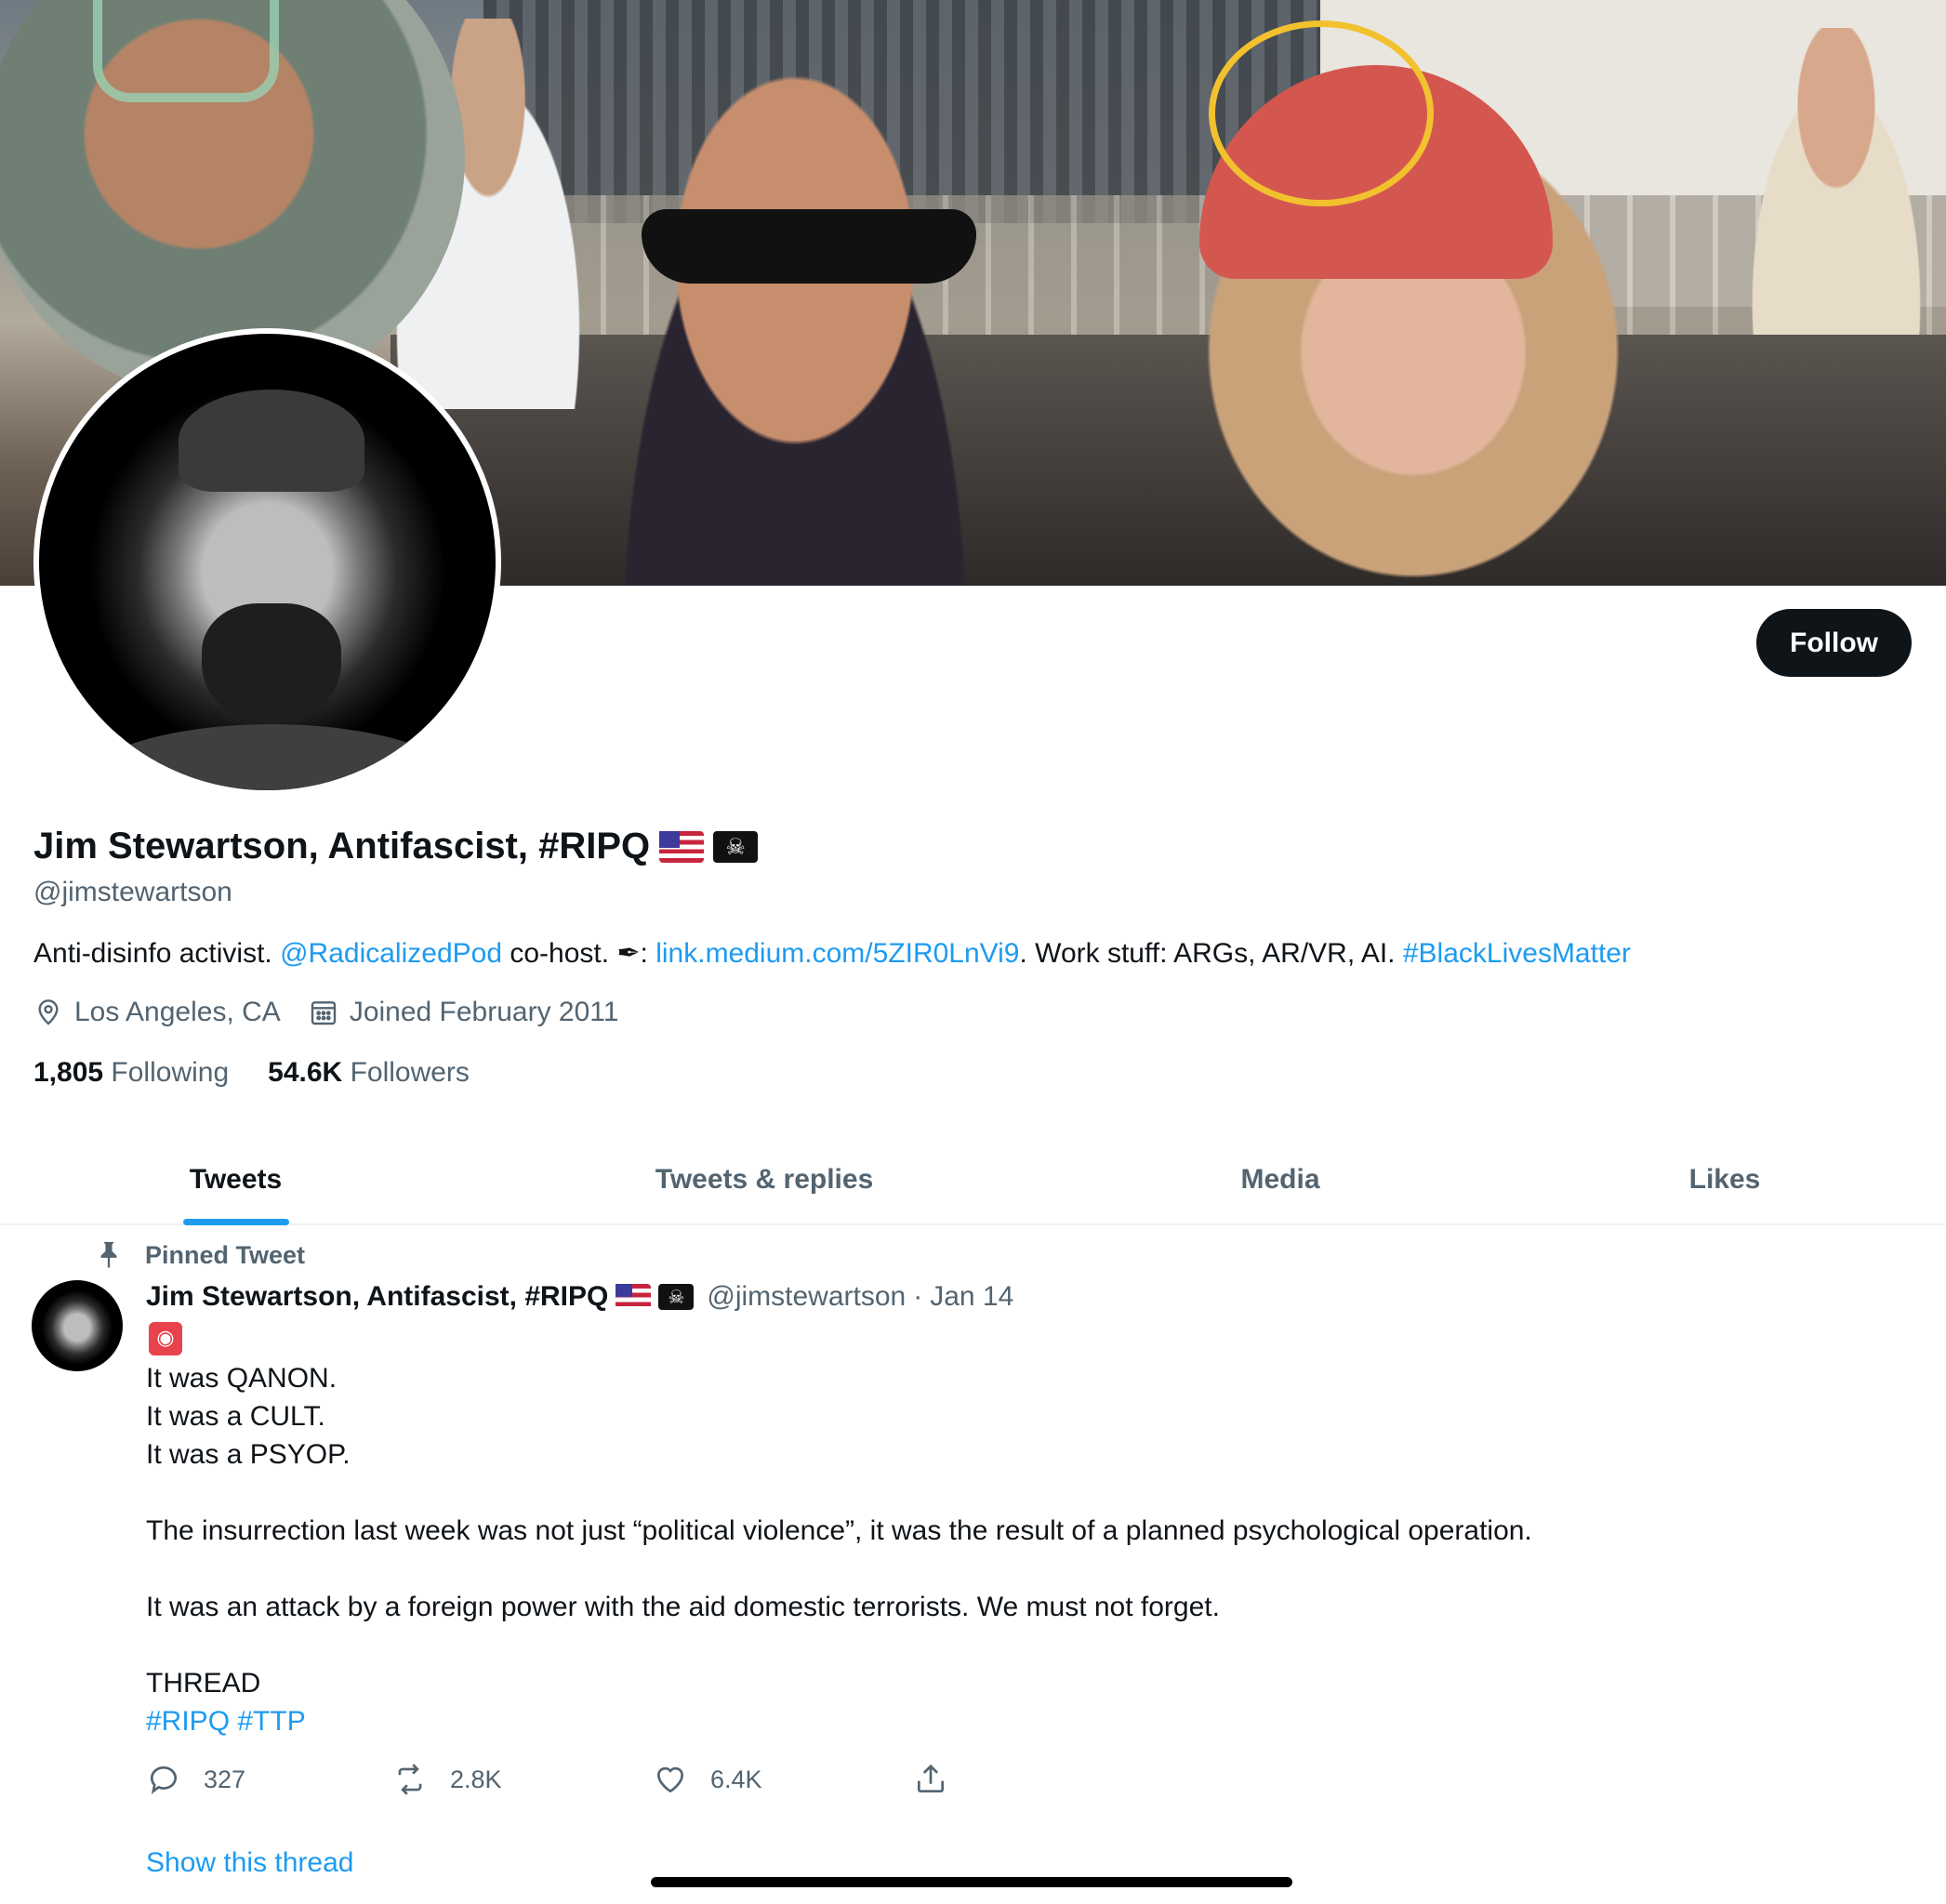  Describe the element at coordinates (736, 1779) in the screenshot. I see `like-count: 6.4K` at that location.